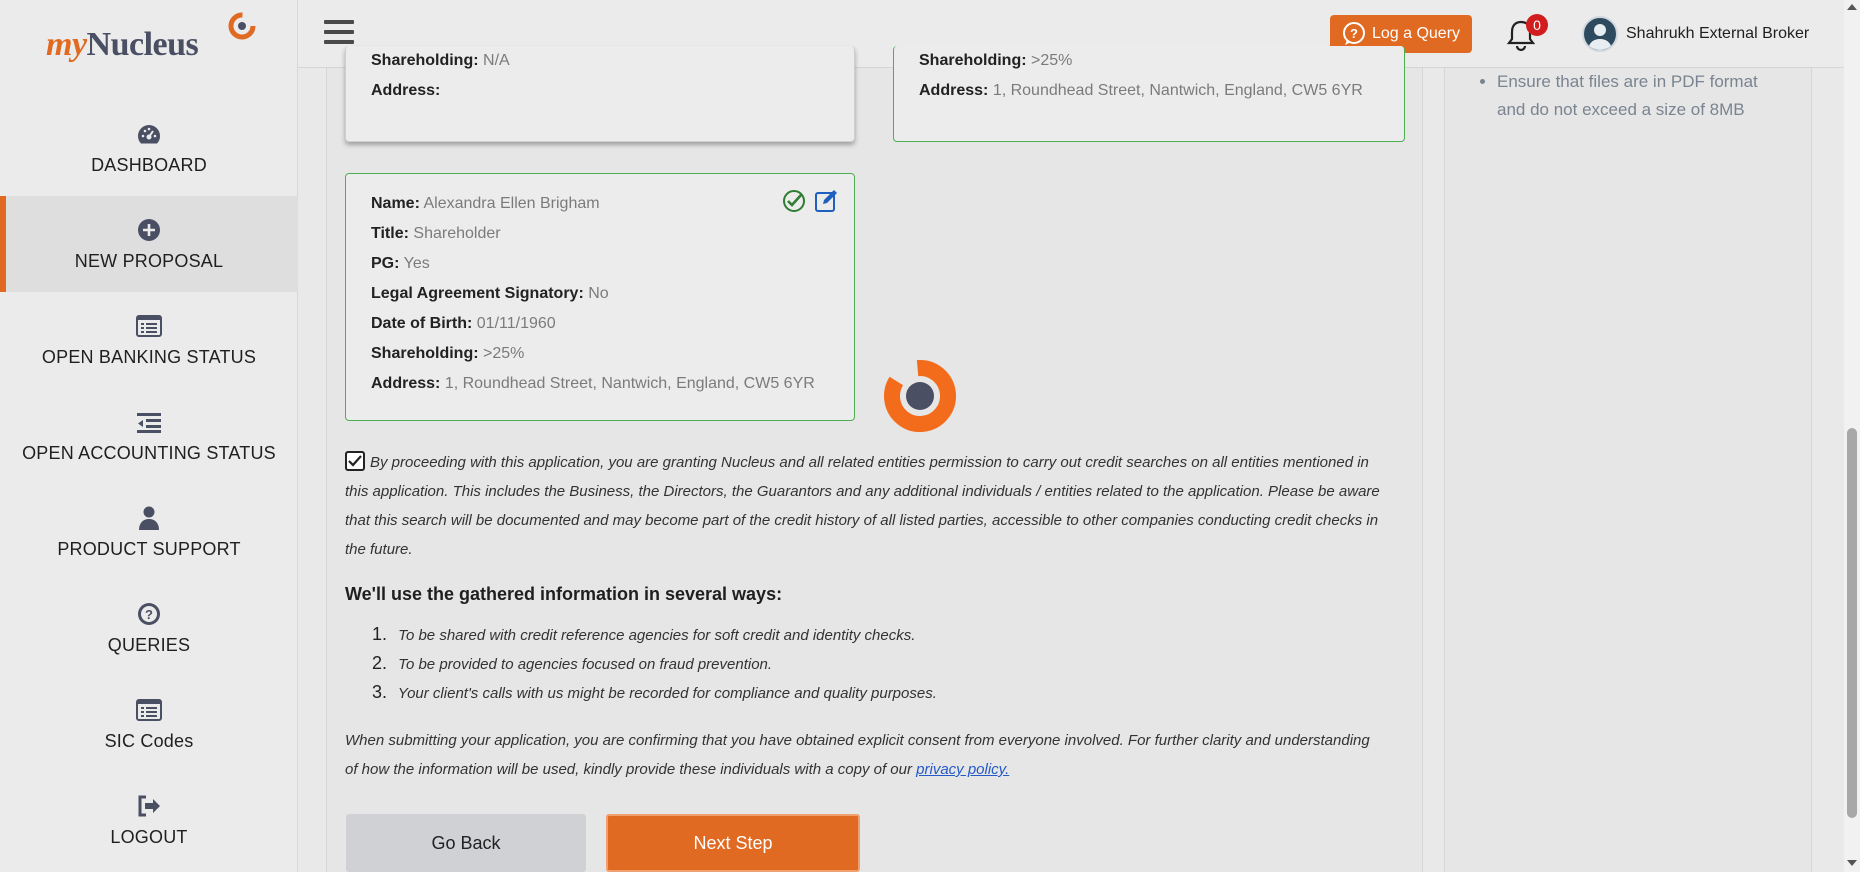  I want to click on user-icon, so click(149, 518).